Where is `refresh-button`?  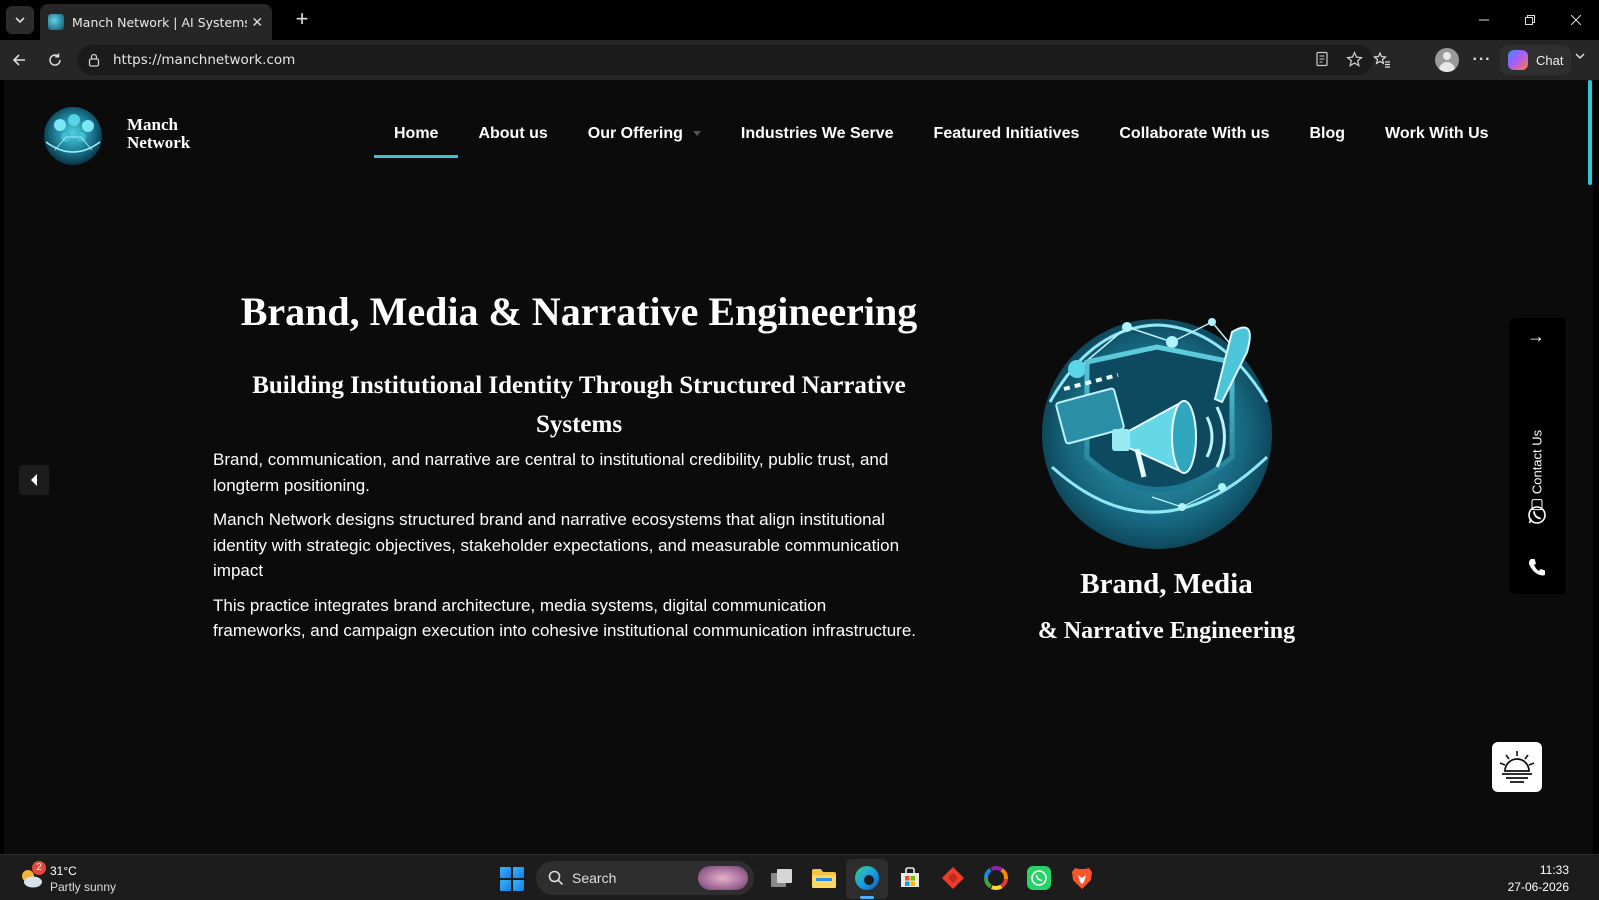
refresh-button is located at coordinates (55, 60).